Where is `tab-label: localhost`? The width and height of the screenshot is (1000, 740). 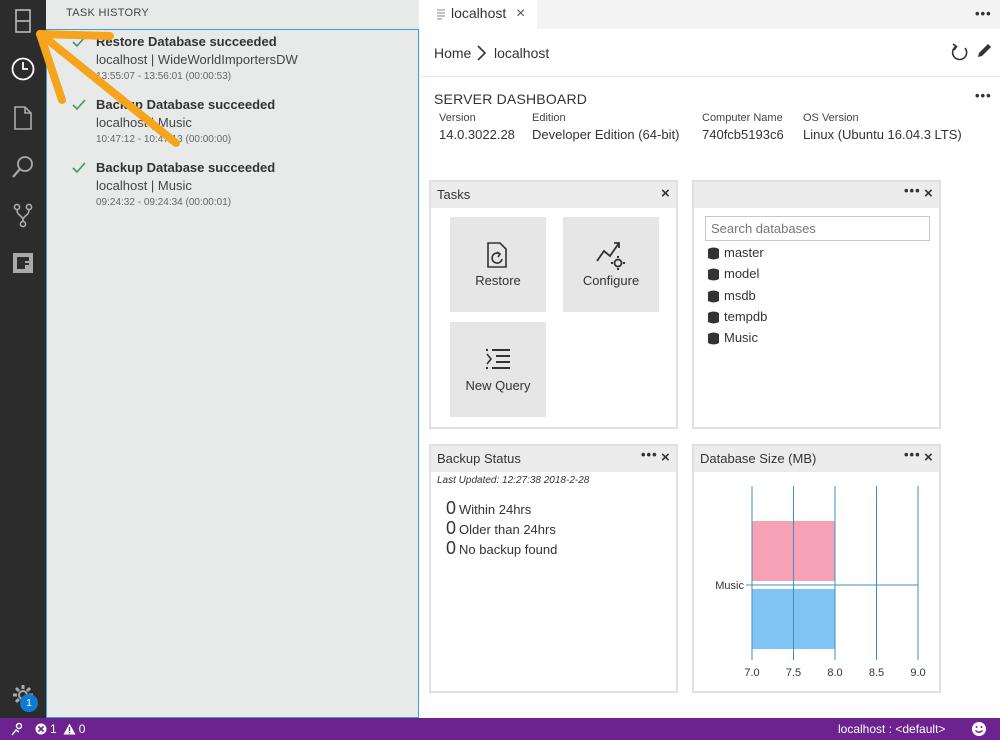
tab-label: localhost is located at coordinates (479, 13).